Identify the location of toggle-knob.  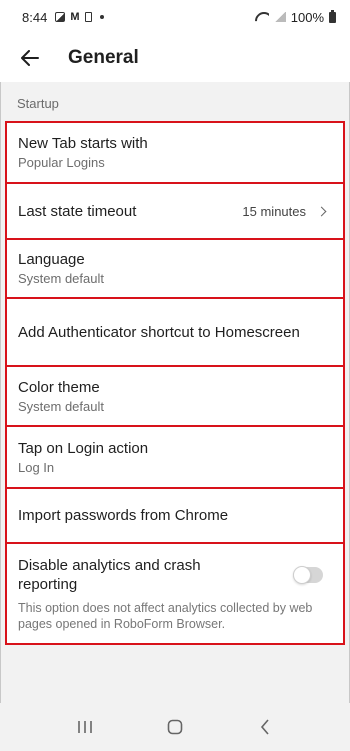
(302, 574).